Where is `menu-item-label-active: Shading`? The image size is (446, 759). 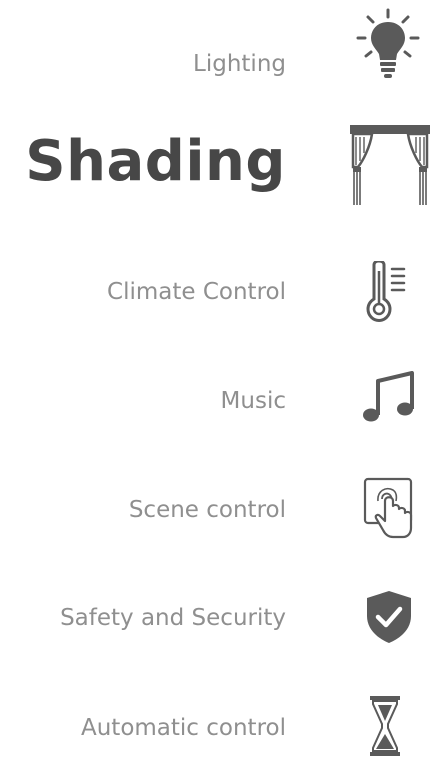
menu-item-label-active: Shading is located at coordinates (155, 161).